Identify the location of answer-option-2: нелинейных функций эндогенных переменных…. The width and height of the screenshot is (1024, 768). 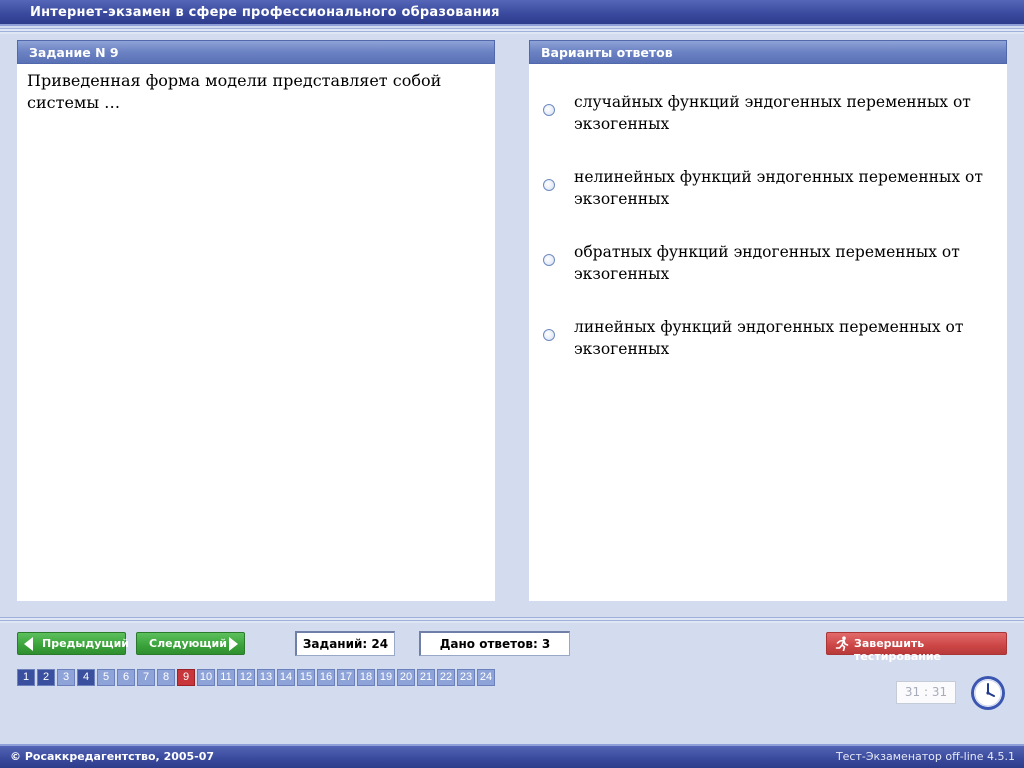
(768, 191).